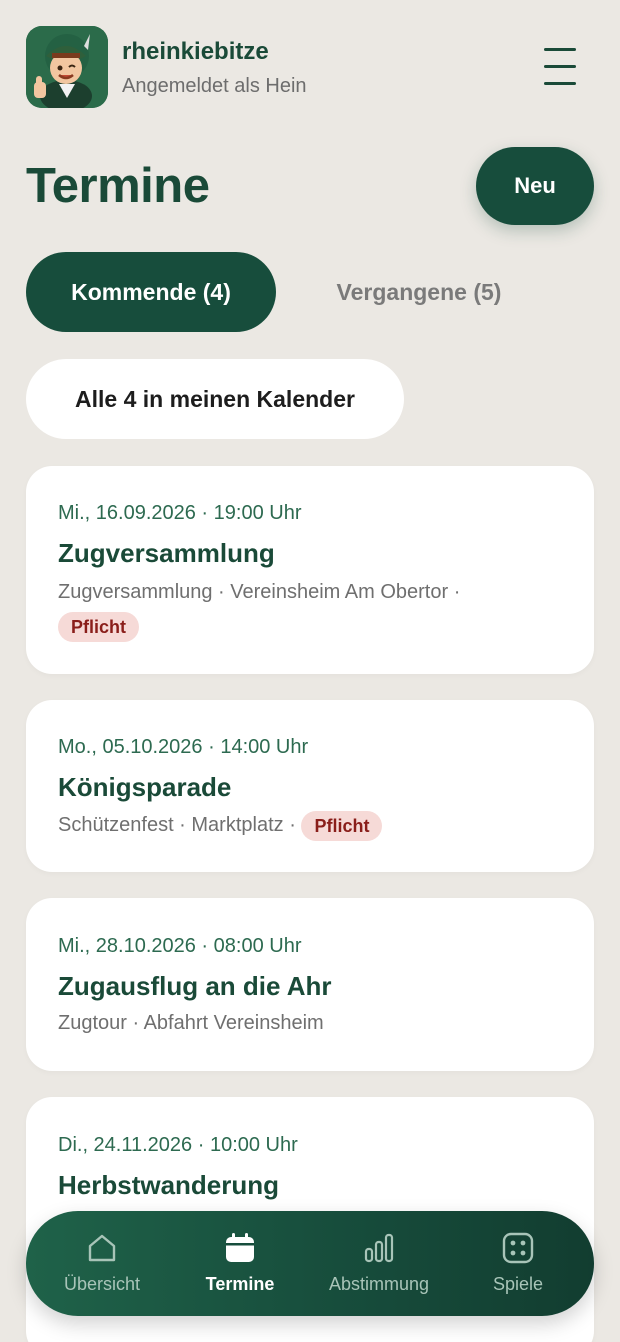 The image size is (620, 1342). Describe the element at coordinates (67, 67) in the screenshot. I see `app-logo-avatar` at that location.